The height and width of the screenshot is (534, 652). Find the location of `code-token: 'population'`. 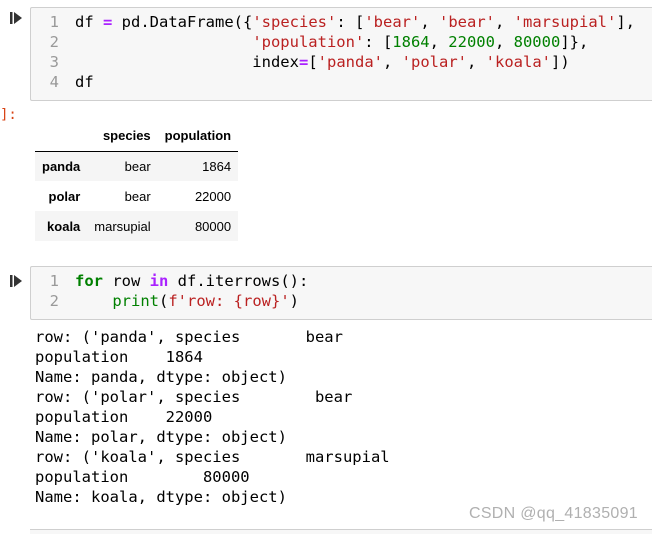

code-token: 'population' is located at coordinates (308, 42).